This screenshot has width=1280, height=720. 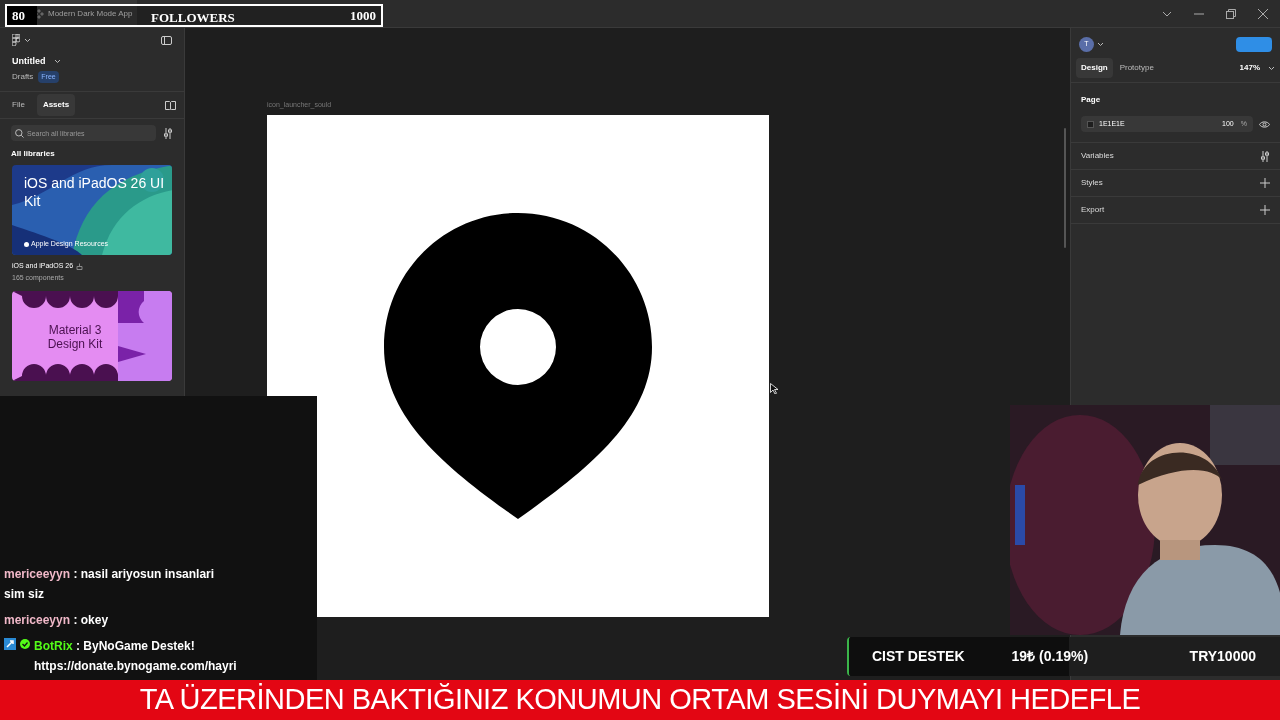 I want to click on panel-tab: Design, so click(x=1094, y=68).